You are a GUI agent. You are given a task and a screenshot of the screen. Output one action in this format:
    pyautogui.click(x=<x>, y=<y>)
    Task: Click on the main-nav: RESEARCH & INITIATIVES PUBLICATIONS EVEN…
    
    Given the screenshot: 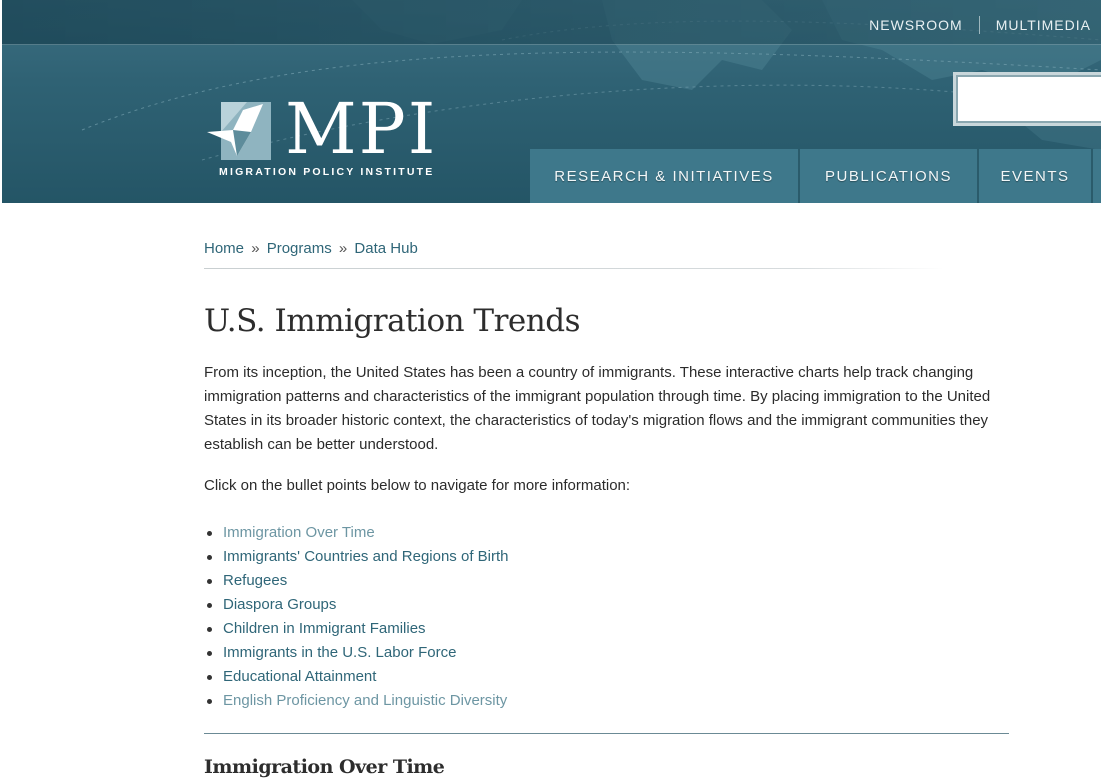 What is the action you would take?
    pyautogui.click(x=815, y=176)
    